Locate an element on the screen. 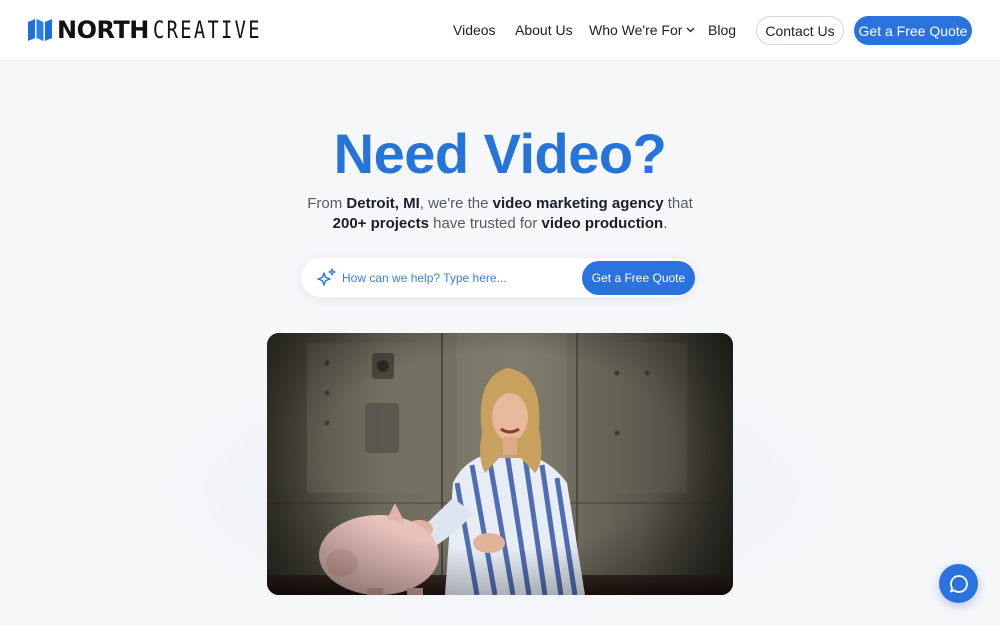 The width and height of the screenshot is (1000, 625). hero-sub-text-4: have trusted for is located at coordinates (485, 223).